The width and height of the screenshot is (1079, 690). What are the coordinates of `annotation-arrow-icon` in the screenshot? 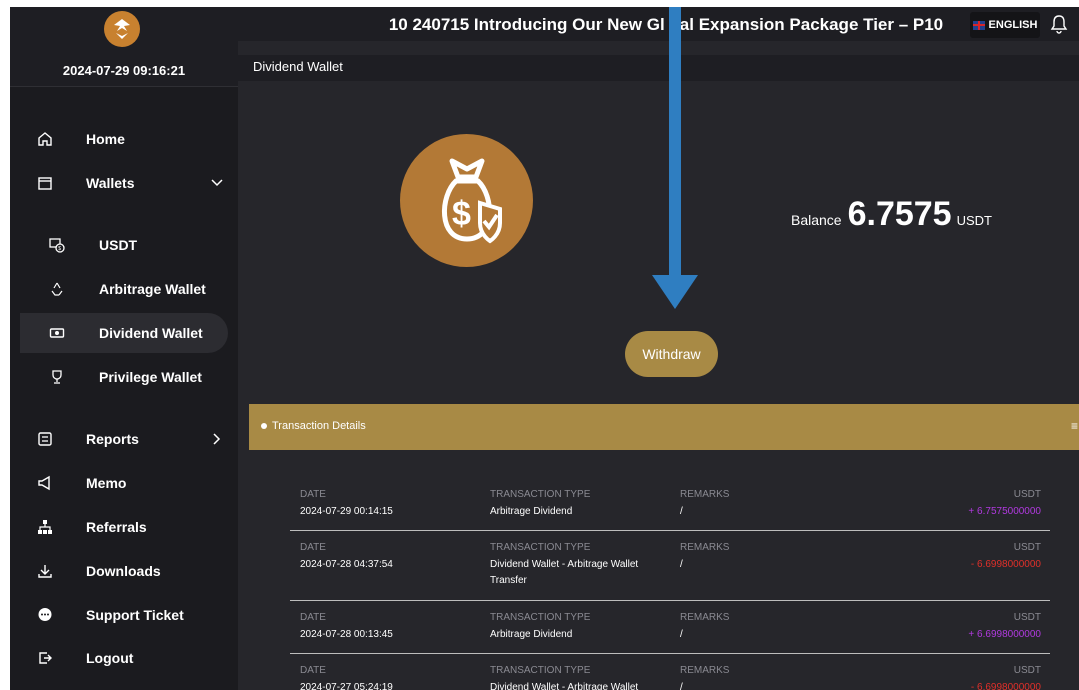 It's located at (675, 158).